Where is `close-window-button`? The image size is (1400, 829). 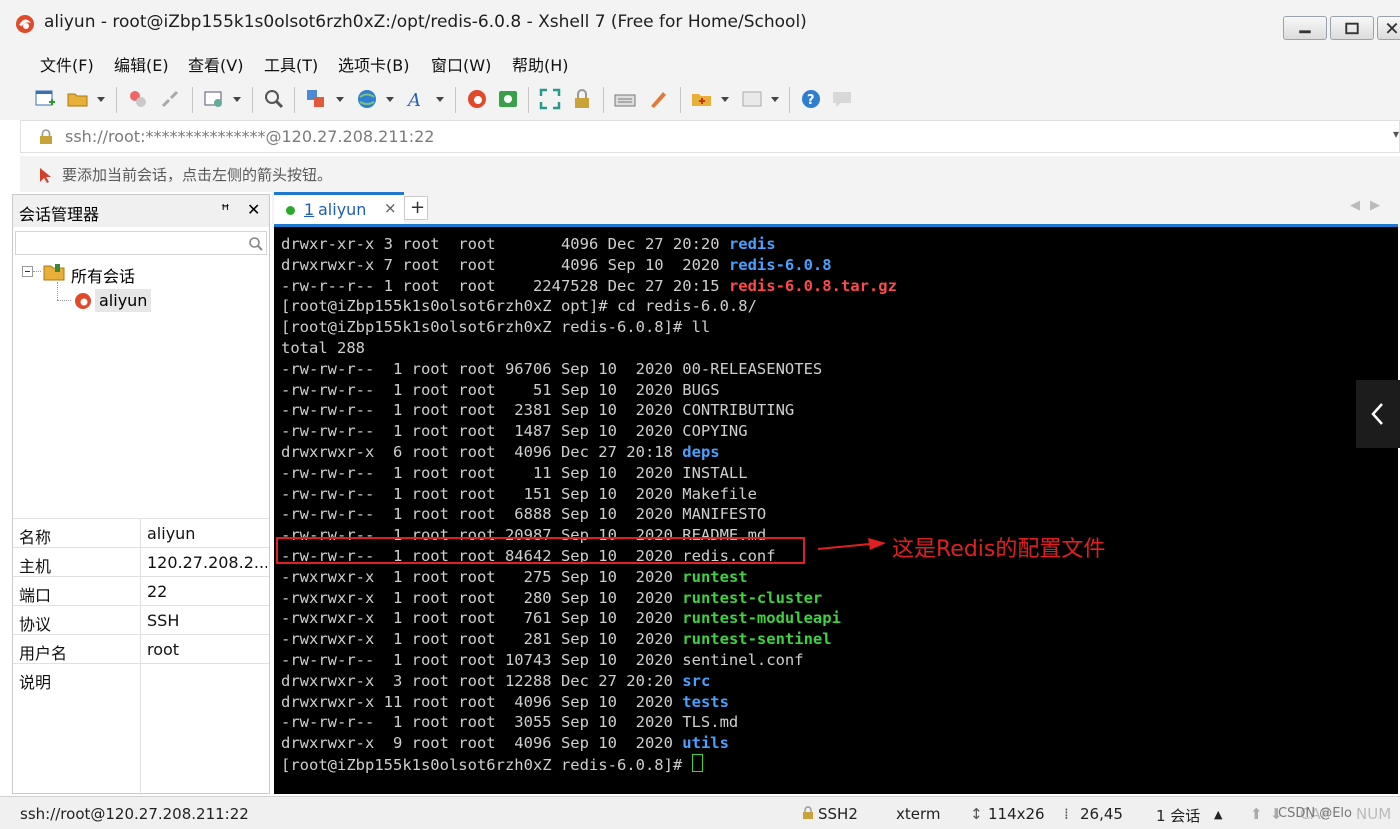 close-window-button is located at coordinates (1388, 28).